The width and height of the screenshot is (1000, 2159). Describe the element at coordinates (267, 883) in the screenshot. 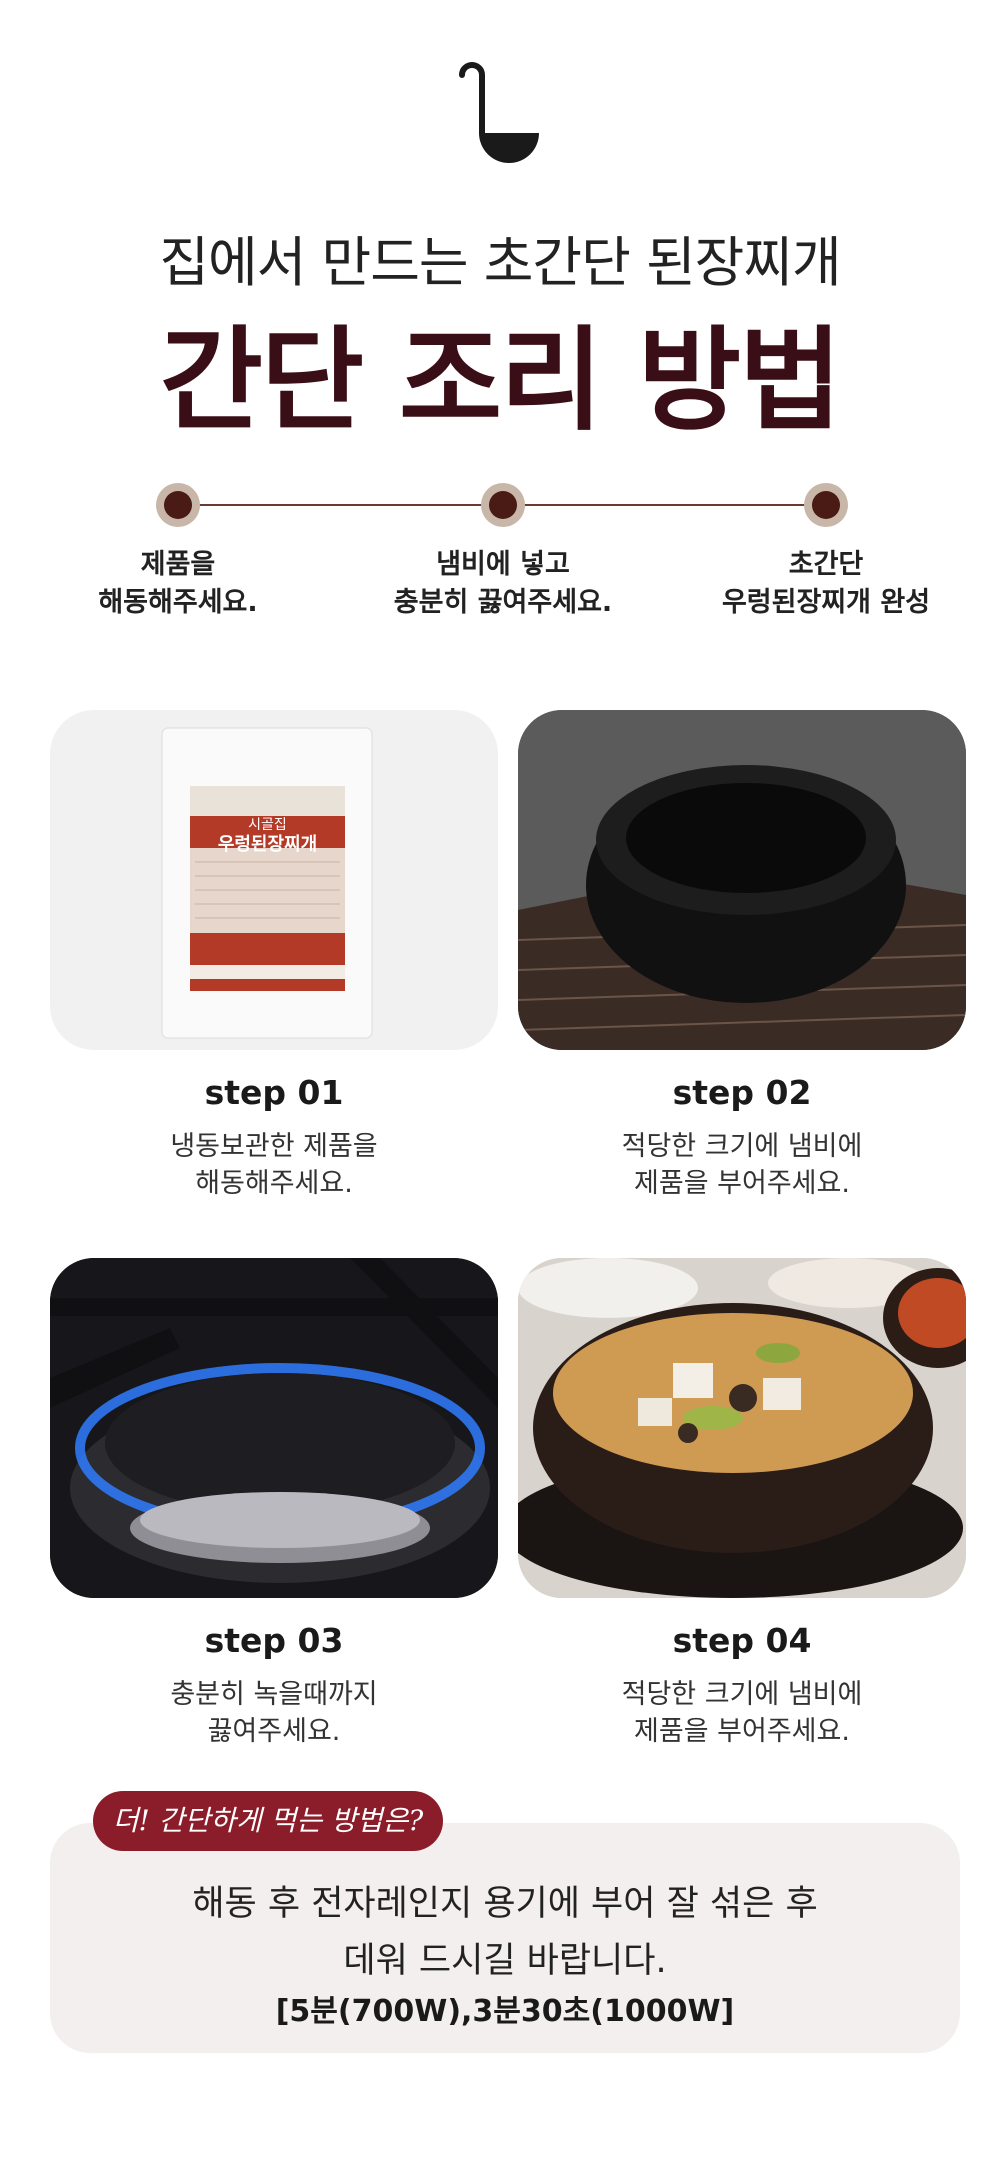

I see `product-pouch-illustration` at that location.